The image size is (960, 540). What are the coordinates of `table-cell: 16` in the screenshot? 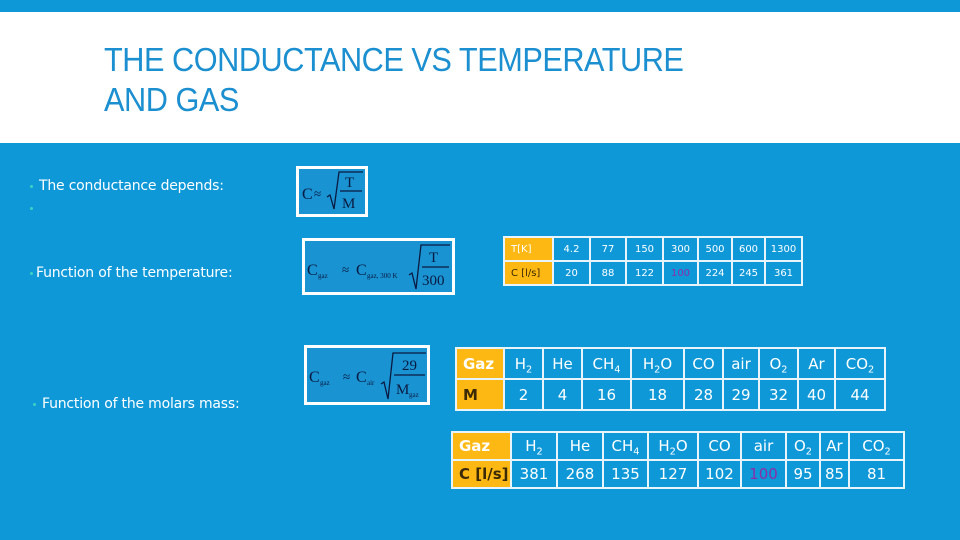 It's located at (606, 394).